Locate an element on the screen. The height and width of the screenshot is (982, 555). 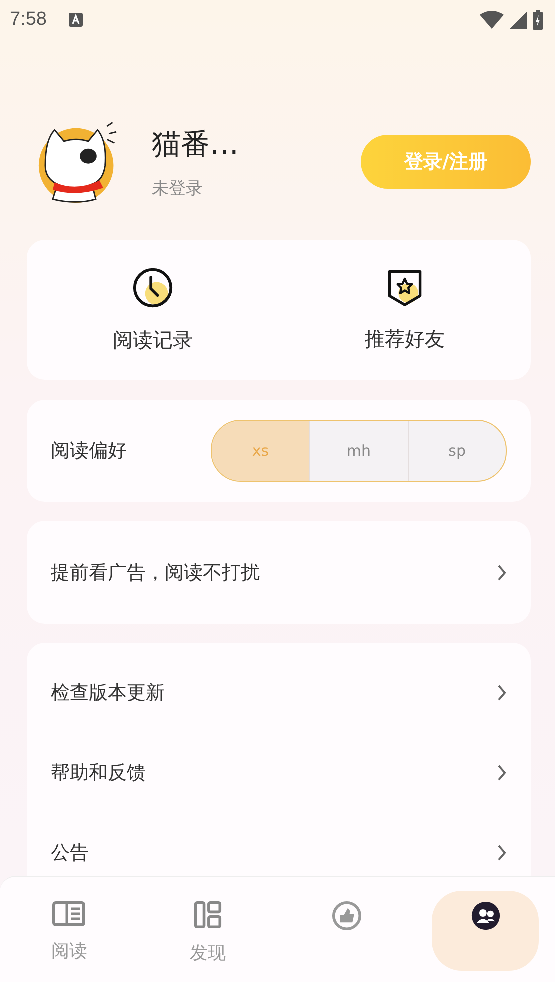
battery-icon is located at coordinates (538, 20).